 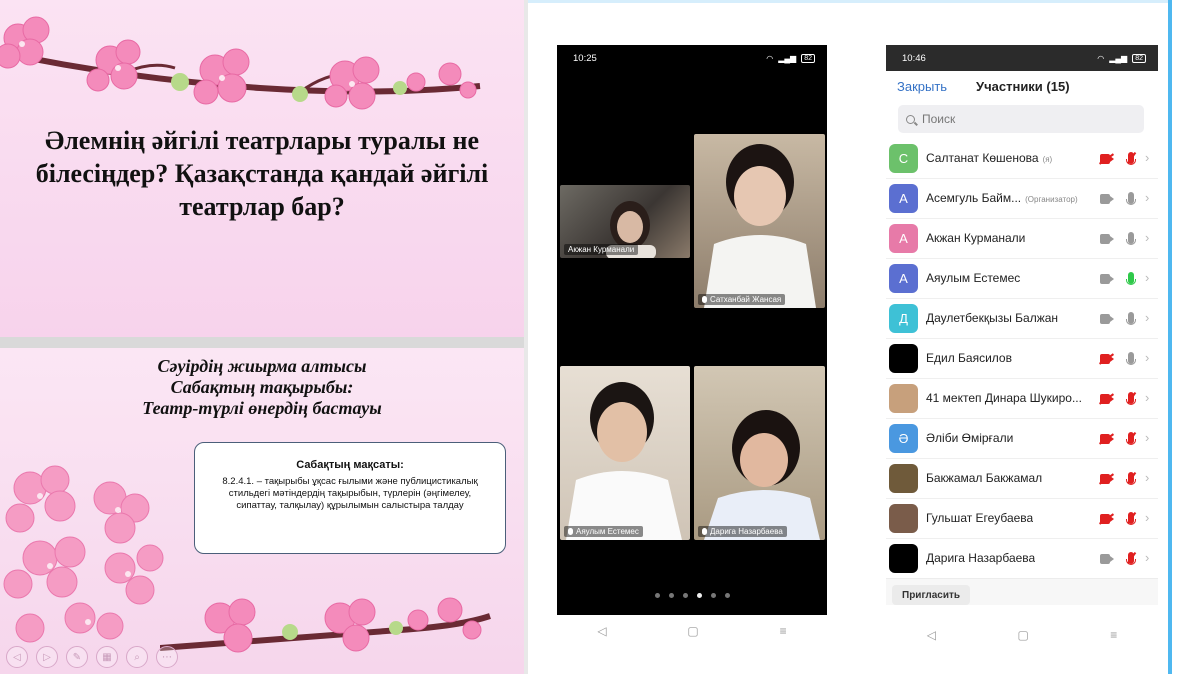 I want to click on lesson-topic: Театр-түрлі өнердің бастауы, so click(x=262, y=408).